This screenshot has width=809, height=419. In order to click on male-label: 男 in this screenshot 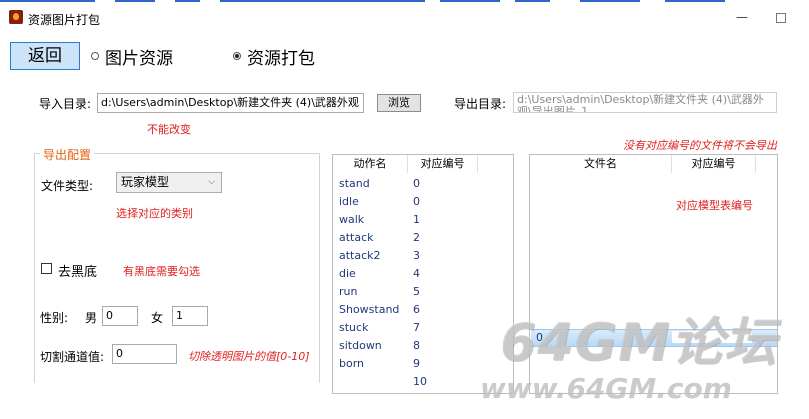, I will do `click(91, 318)`.